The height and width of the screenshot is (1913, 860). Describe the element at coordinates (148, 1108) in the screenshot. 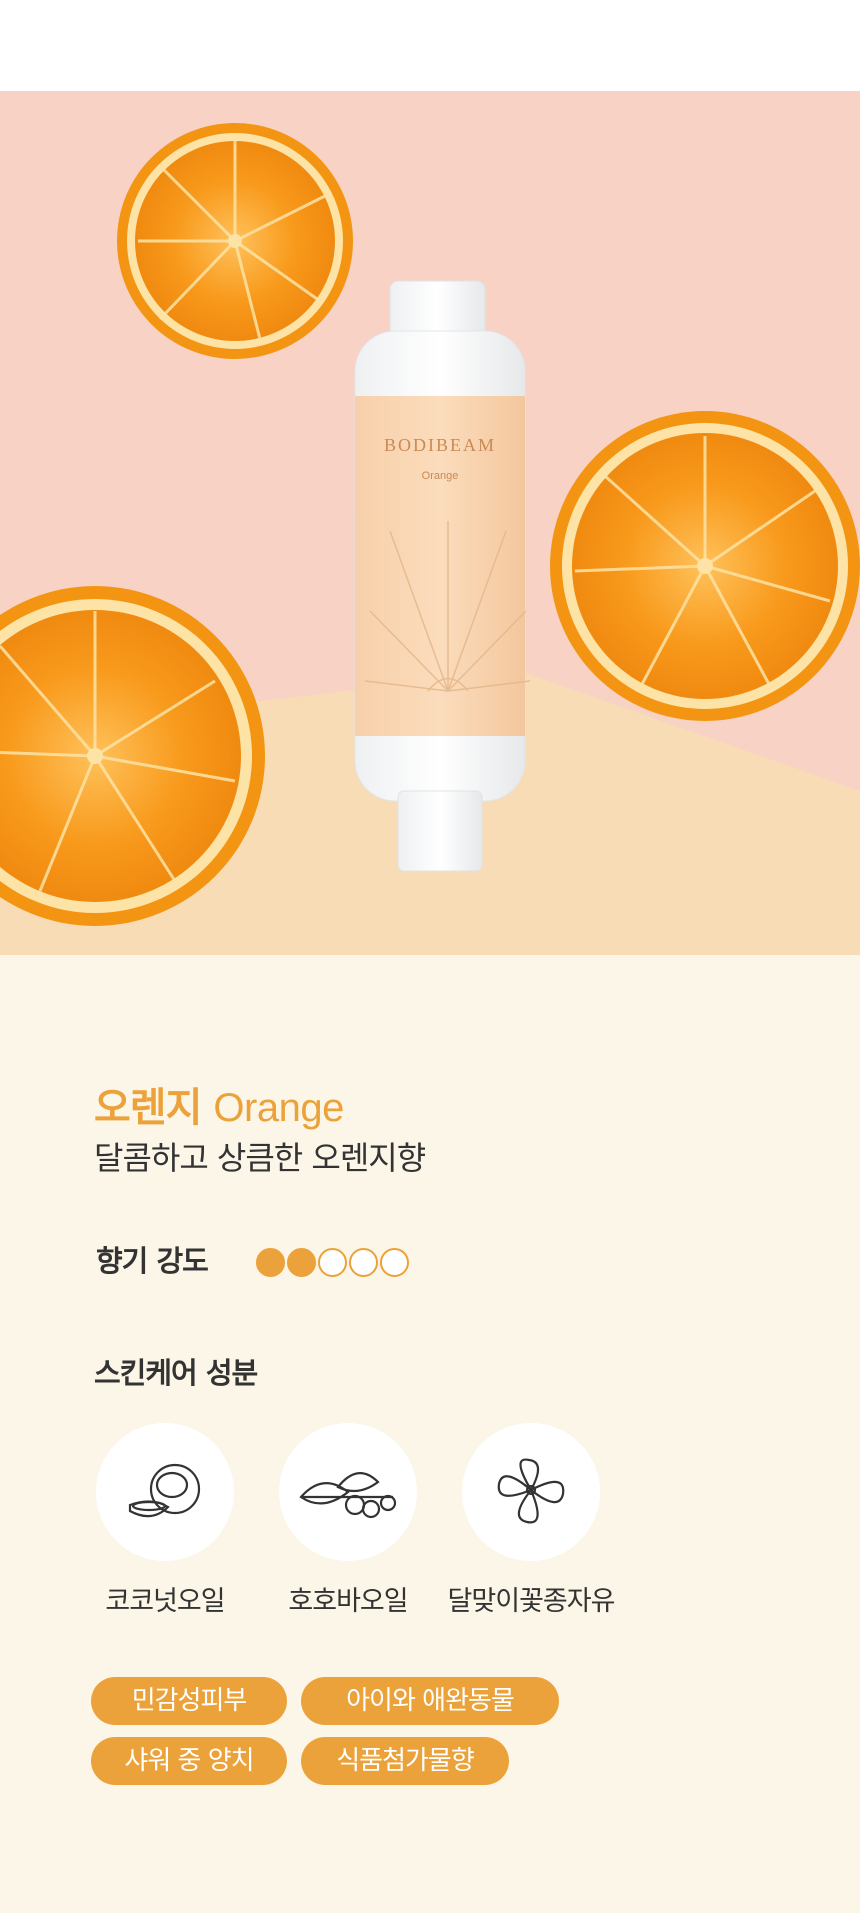

I see `product-name-korean: 오렌지` at that location.